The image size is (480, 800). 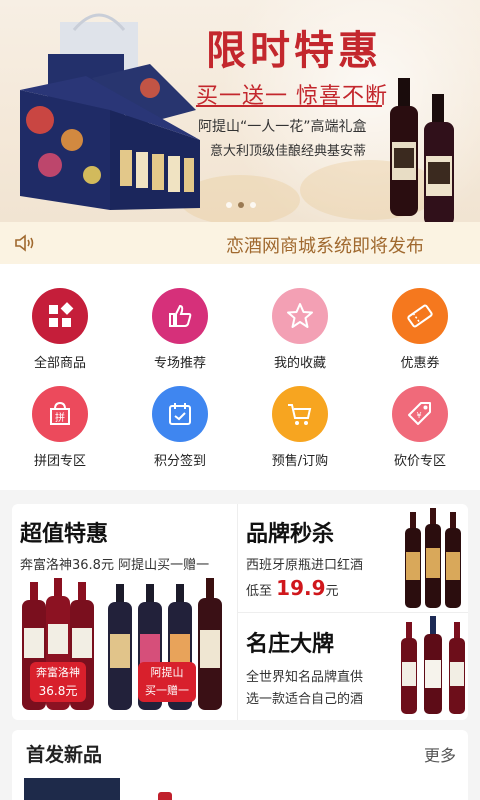 I want to click on carousel-dots, so click(x=241, y=205).